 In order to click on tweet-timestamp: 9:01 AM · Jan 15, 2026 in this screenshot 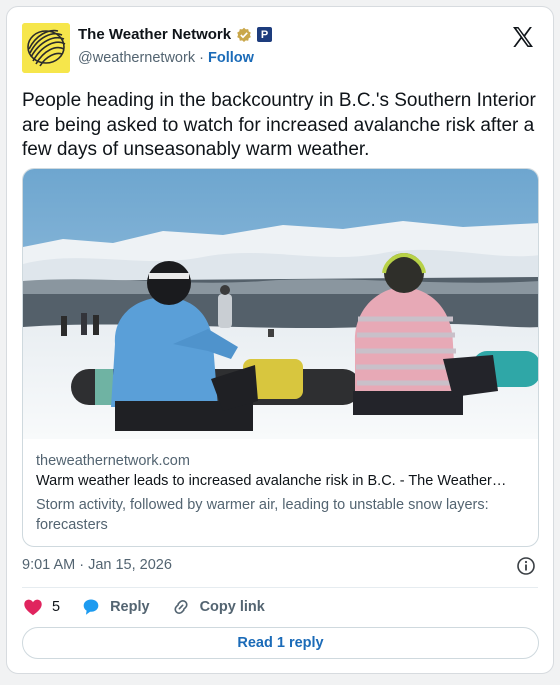, I will do `click(97, 565)`.